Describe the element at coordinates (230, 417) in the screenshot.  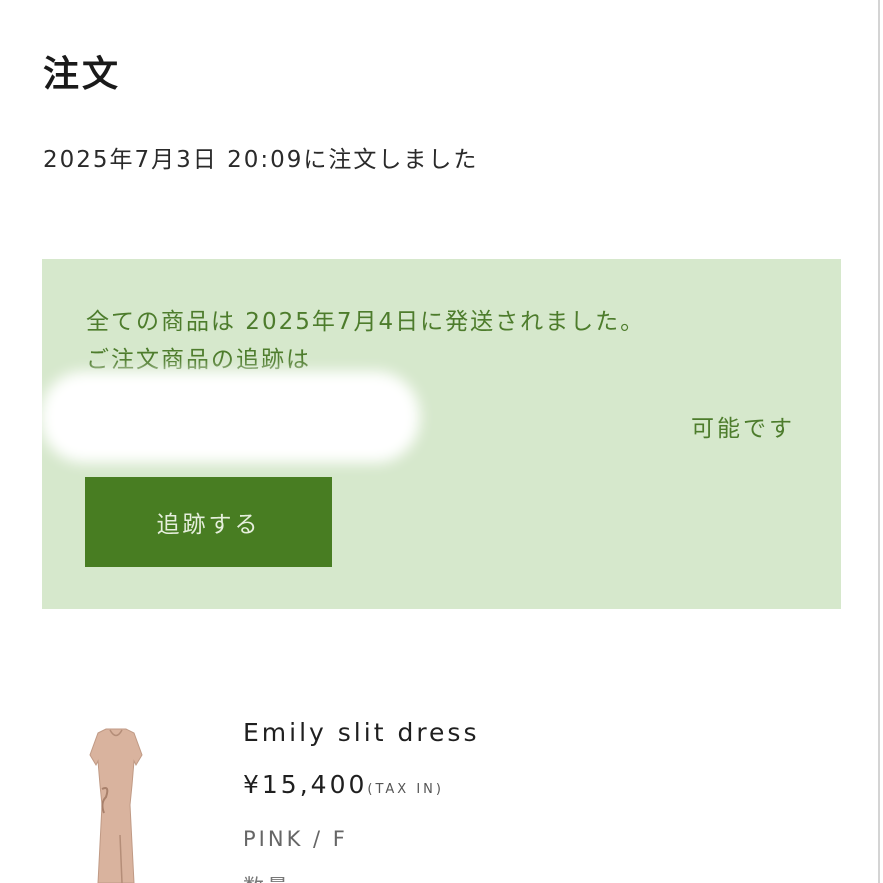
I see `redacted-area` at that location.